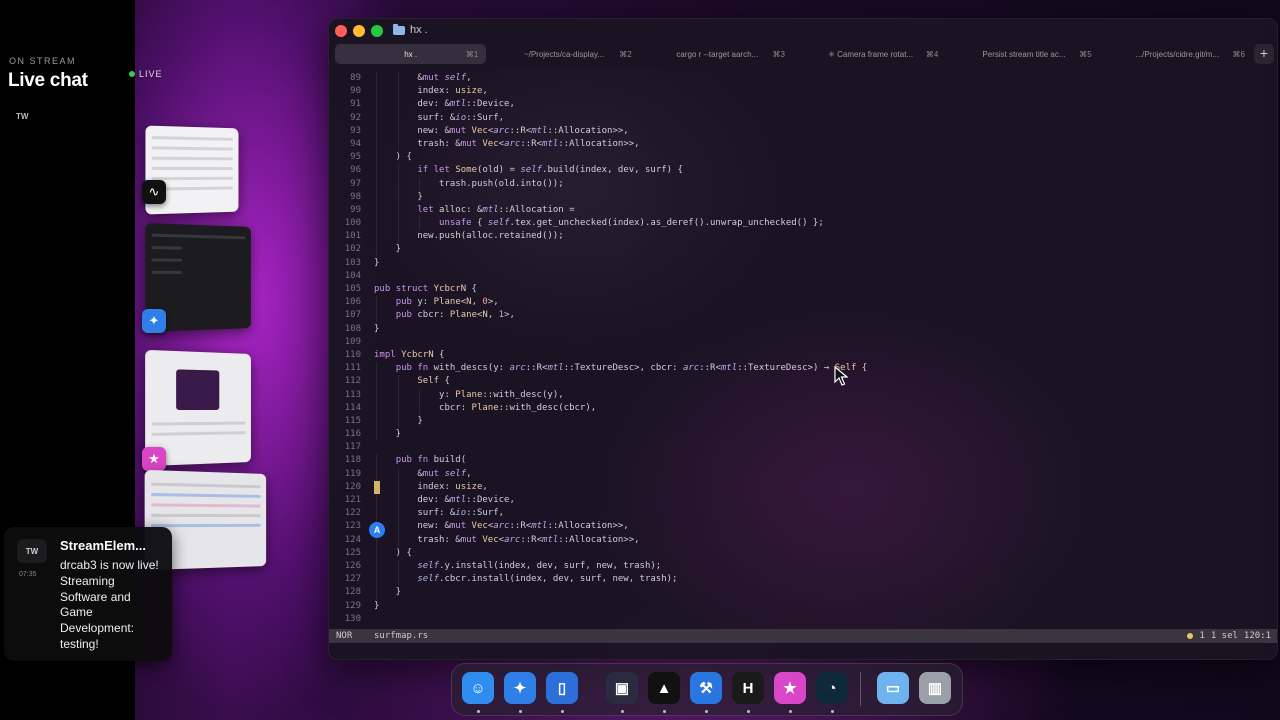 The height and width of the screenshot is (720, 1280). What do you see at coordinates (803, 210) in the screenshot?
I see `code-line: 99 let alloc: &mtl::Allocation =` at bounding box center [803, 210].